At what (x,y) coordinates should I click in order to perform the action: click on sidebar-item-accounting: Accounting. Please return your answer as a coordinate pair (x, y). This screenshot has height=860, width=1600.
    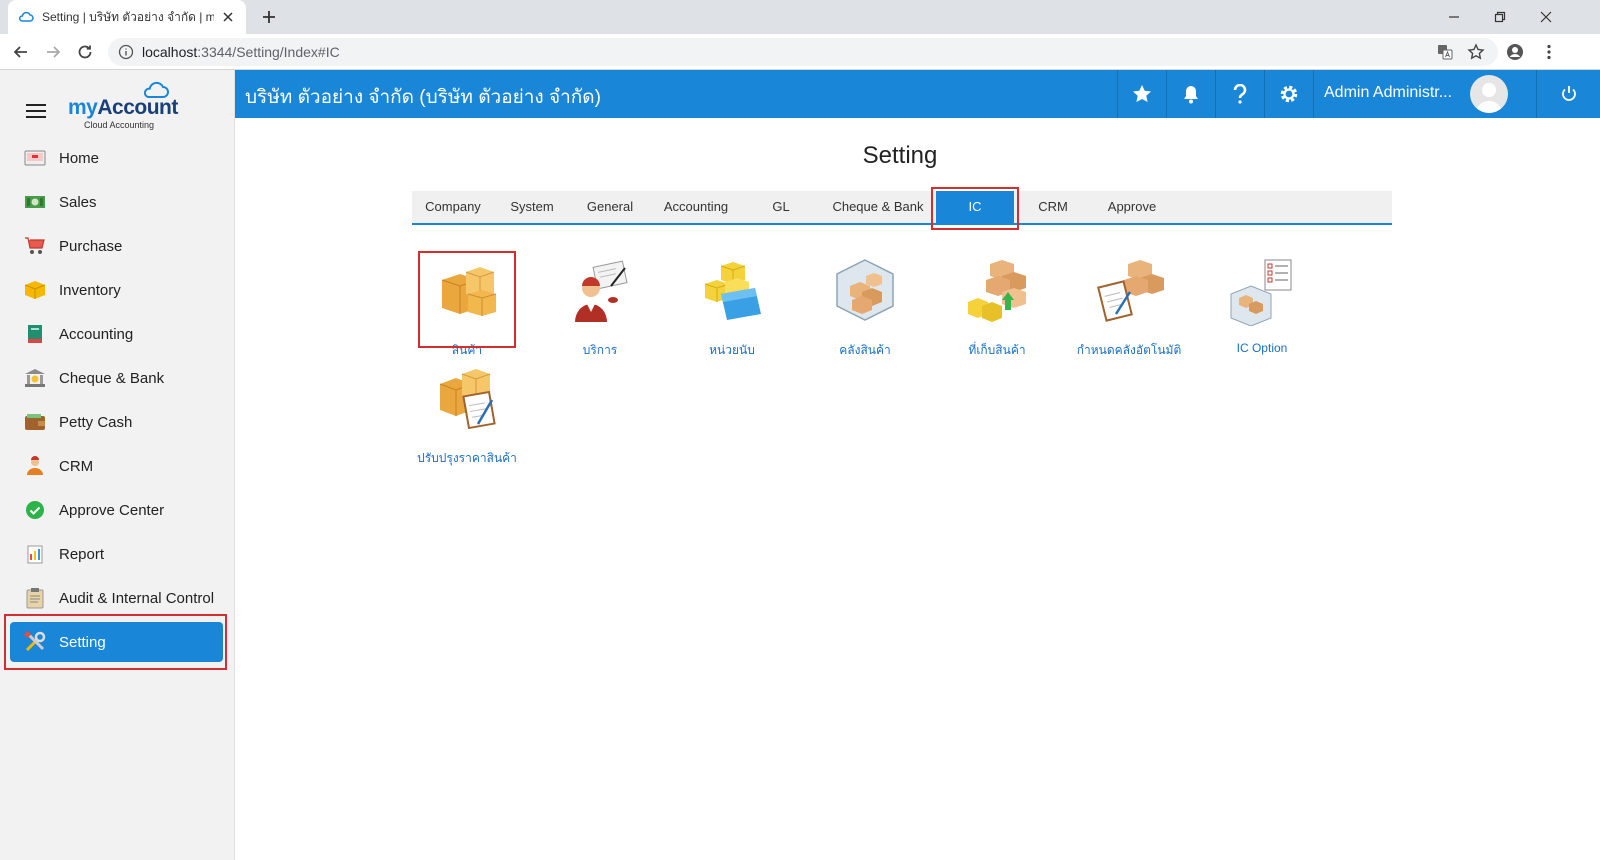
    Looking at the image, I should click on (117, 334).